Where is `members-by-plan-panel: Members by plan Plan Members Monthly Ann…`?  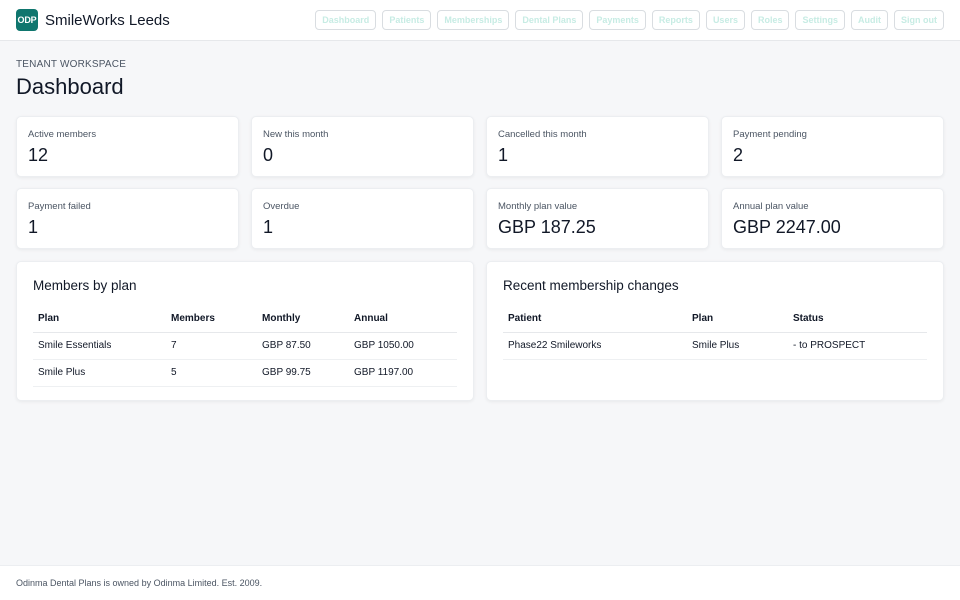 members-by-plan-panel: Members by plan Plan Members Monthly Ann… is located at coordinates (245, 331).